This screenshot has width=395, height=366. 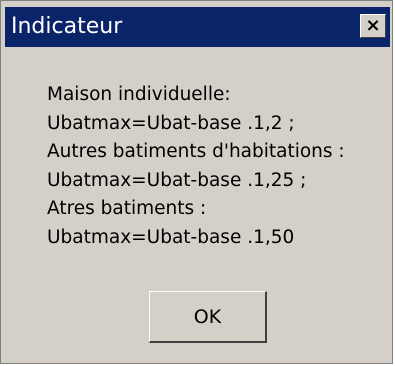 I want to click on close-icon: ×, so click(x=373, y=25).